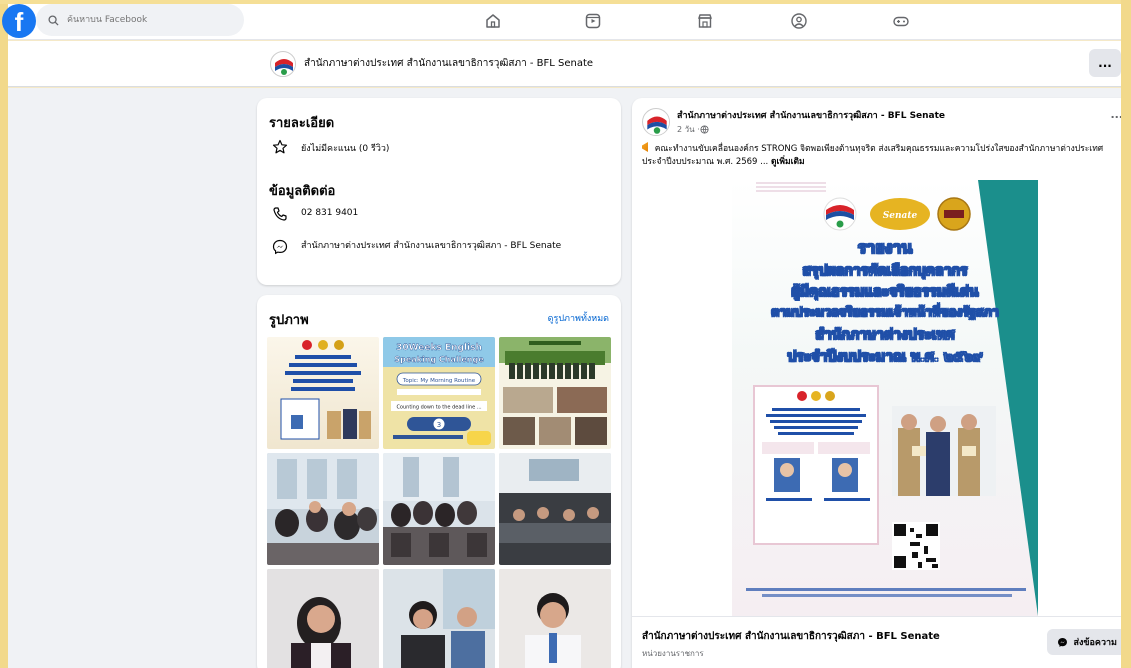 This screenshot has width=1131, height=668. I want to click on home-icon, so click(493, 21).